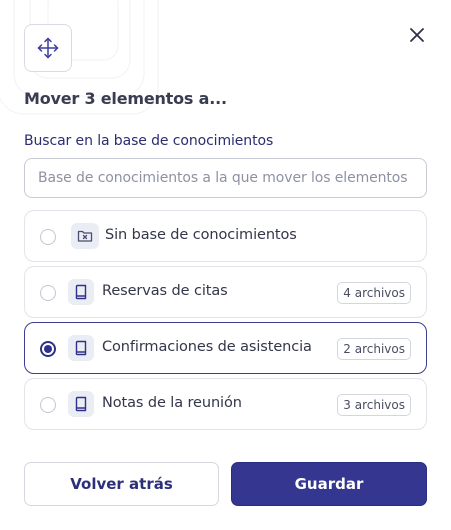 The image size is (451, 530). I want to click on back-button: Volver atrás, so click(121, 484).